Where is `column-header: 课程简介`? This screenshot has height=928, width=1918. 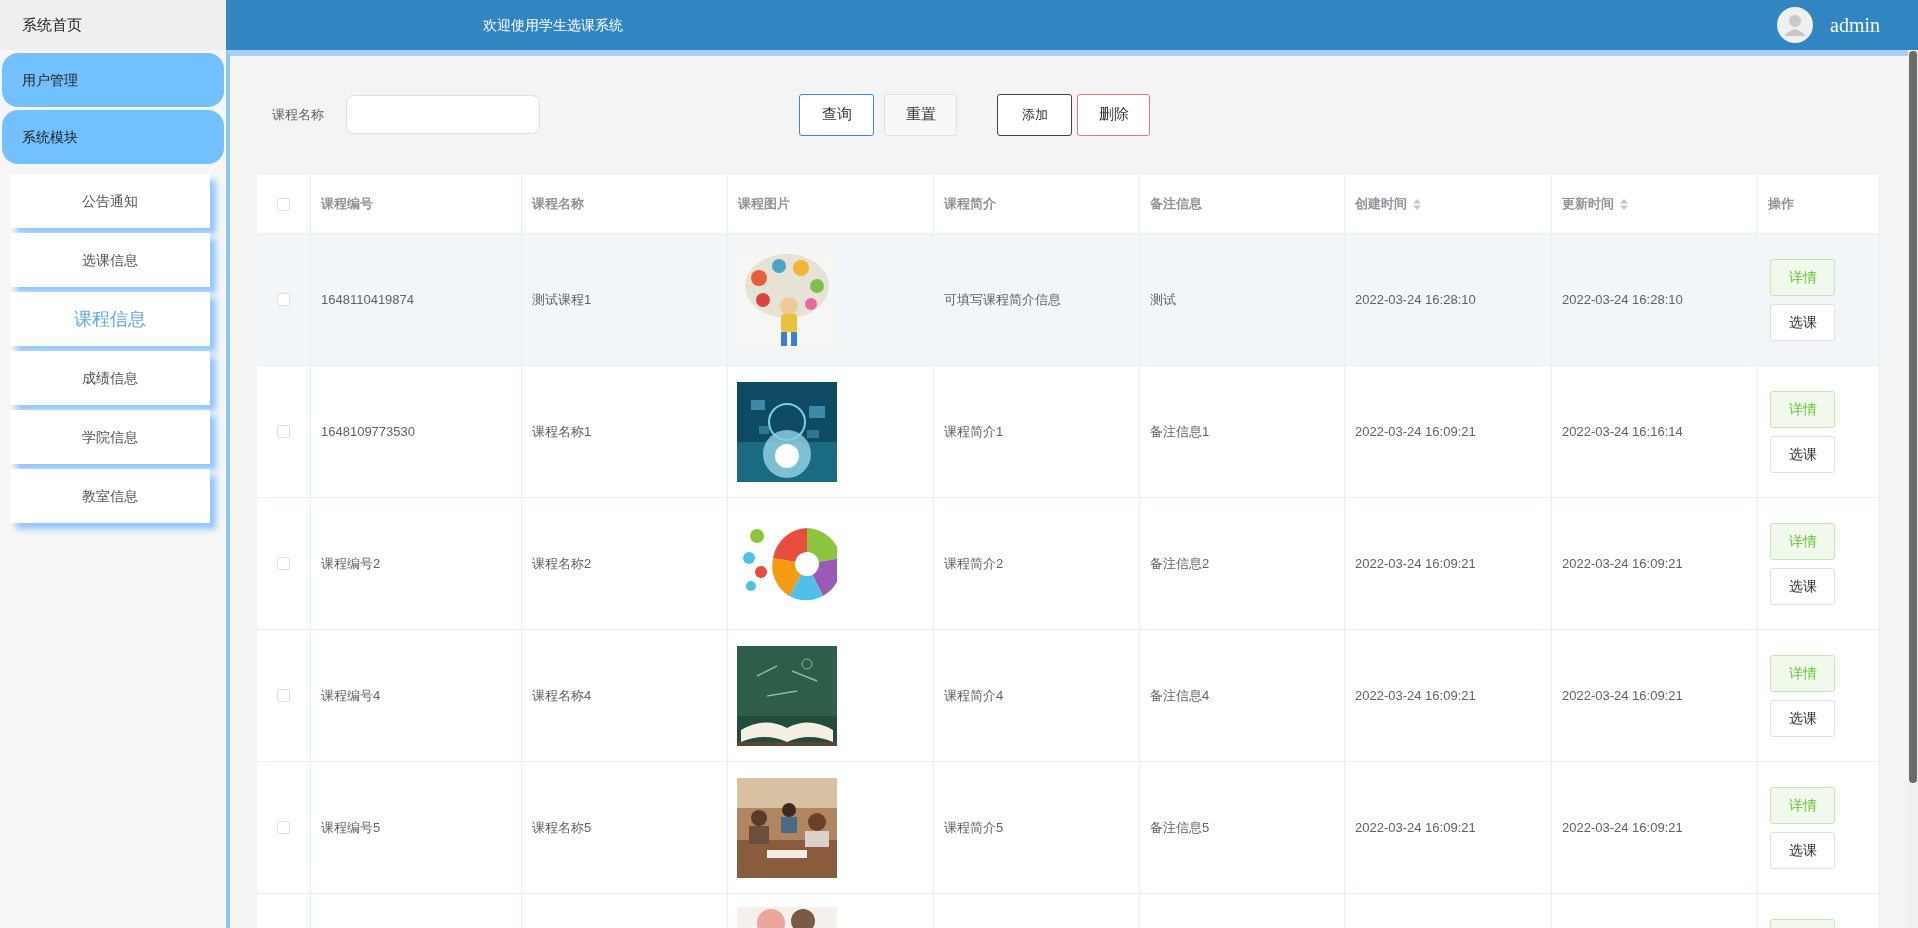 column-header: 课程简介 is located at coordinates (970, 204).